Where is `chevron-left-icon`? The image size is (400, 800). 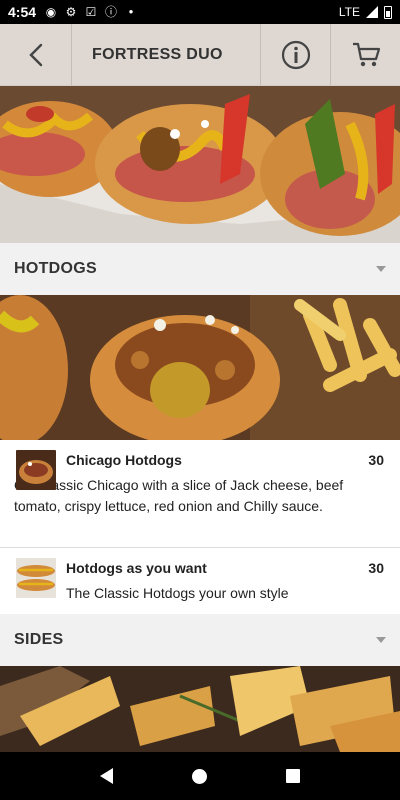 chevron-left-icon is located at coordinates (35, 54).